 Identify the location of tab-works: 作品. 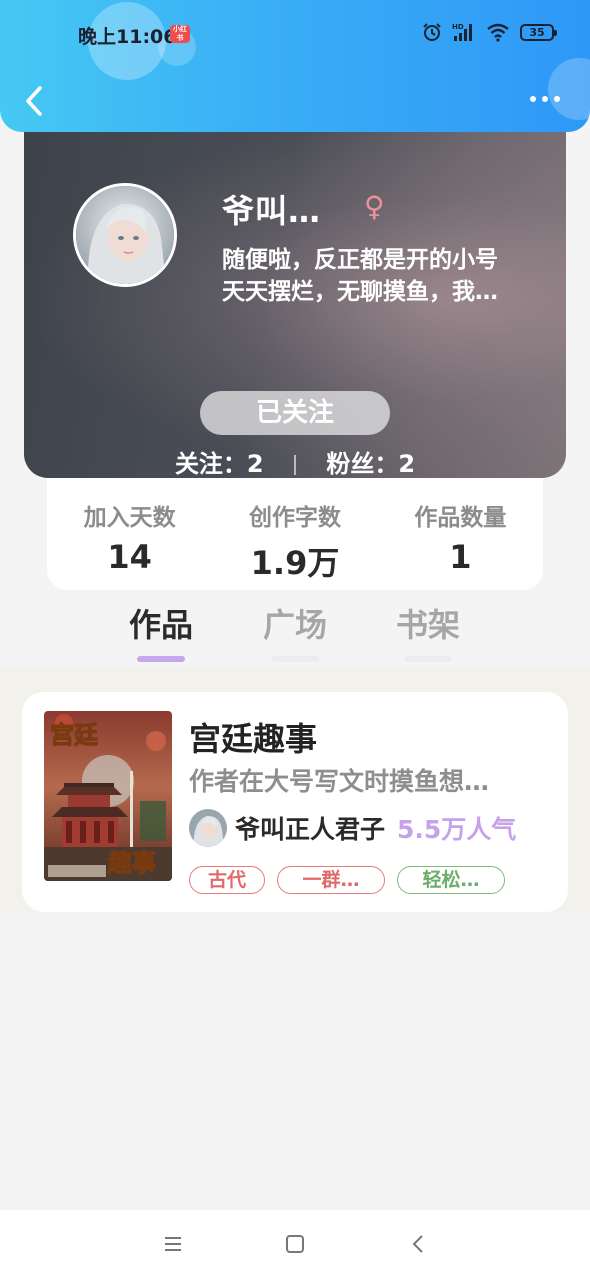
(161, 623).